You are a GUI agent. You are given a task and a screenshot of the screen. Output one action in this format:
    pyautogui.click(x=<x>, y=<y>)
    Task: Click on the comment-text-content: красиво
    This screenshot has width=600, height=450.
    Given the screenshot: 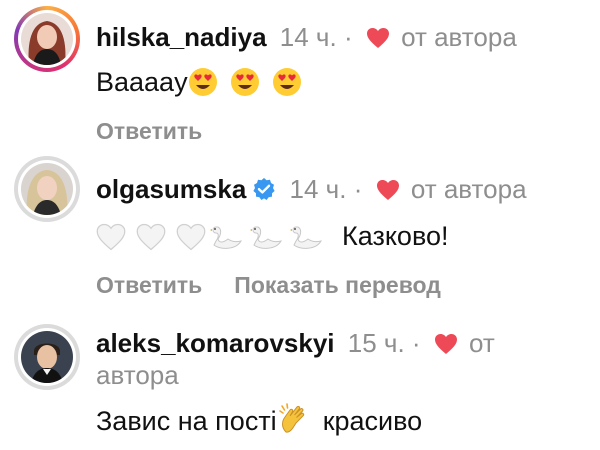 What is the action you would take?
    pyautogui.click(x=372, y=421)
    